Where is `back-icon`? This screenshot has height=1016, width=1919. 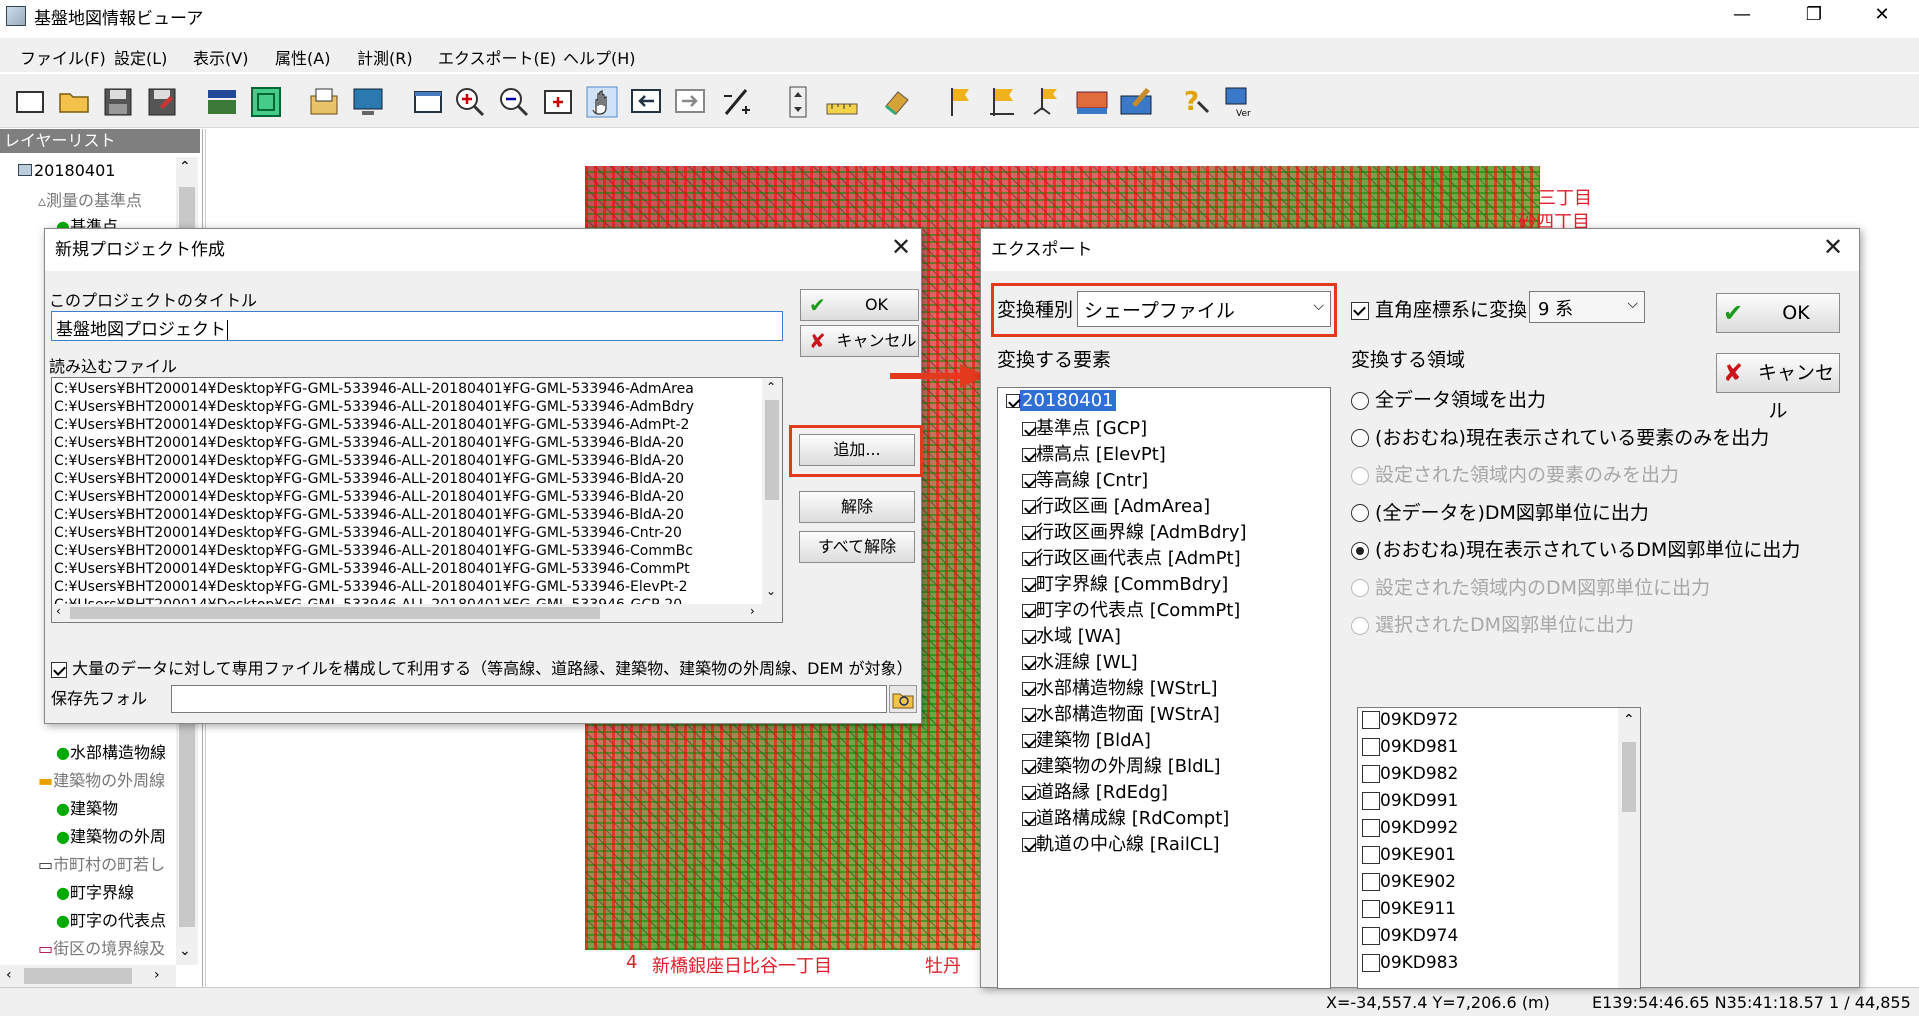
back-icon is located at coordinates (646, 102).